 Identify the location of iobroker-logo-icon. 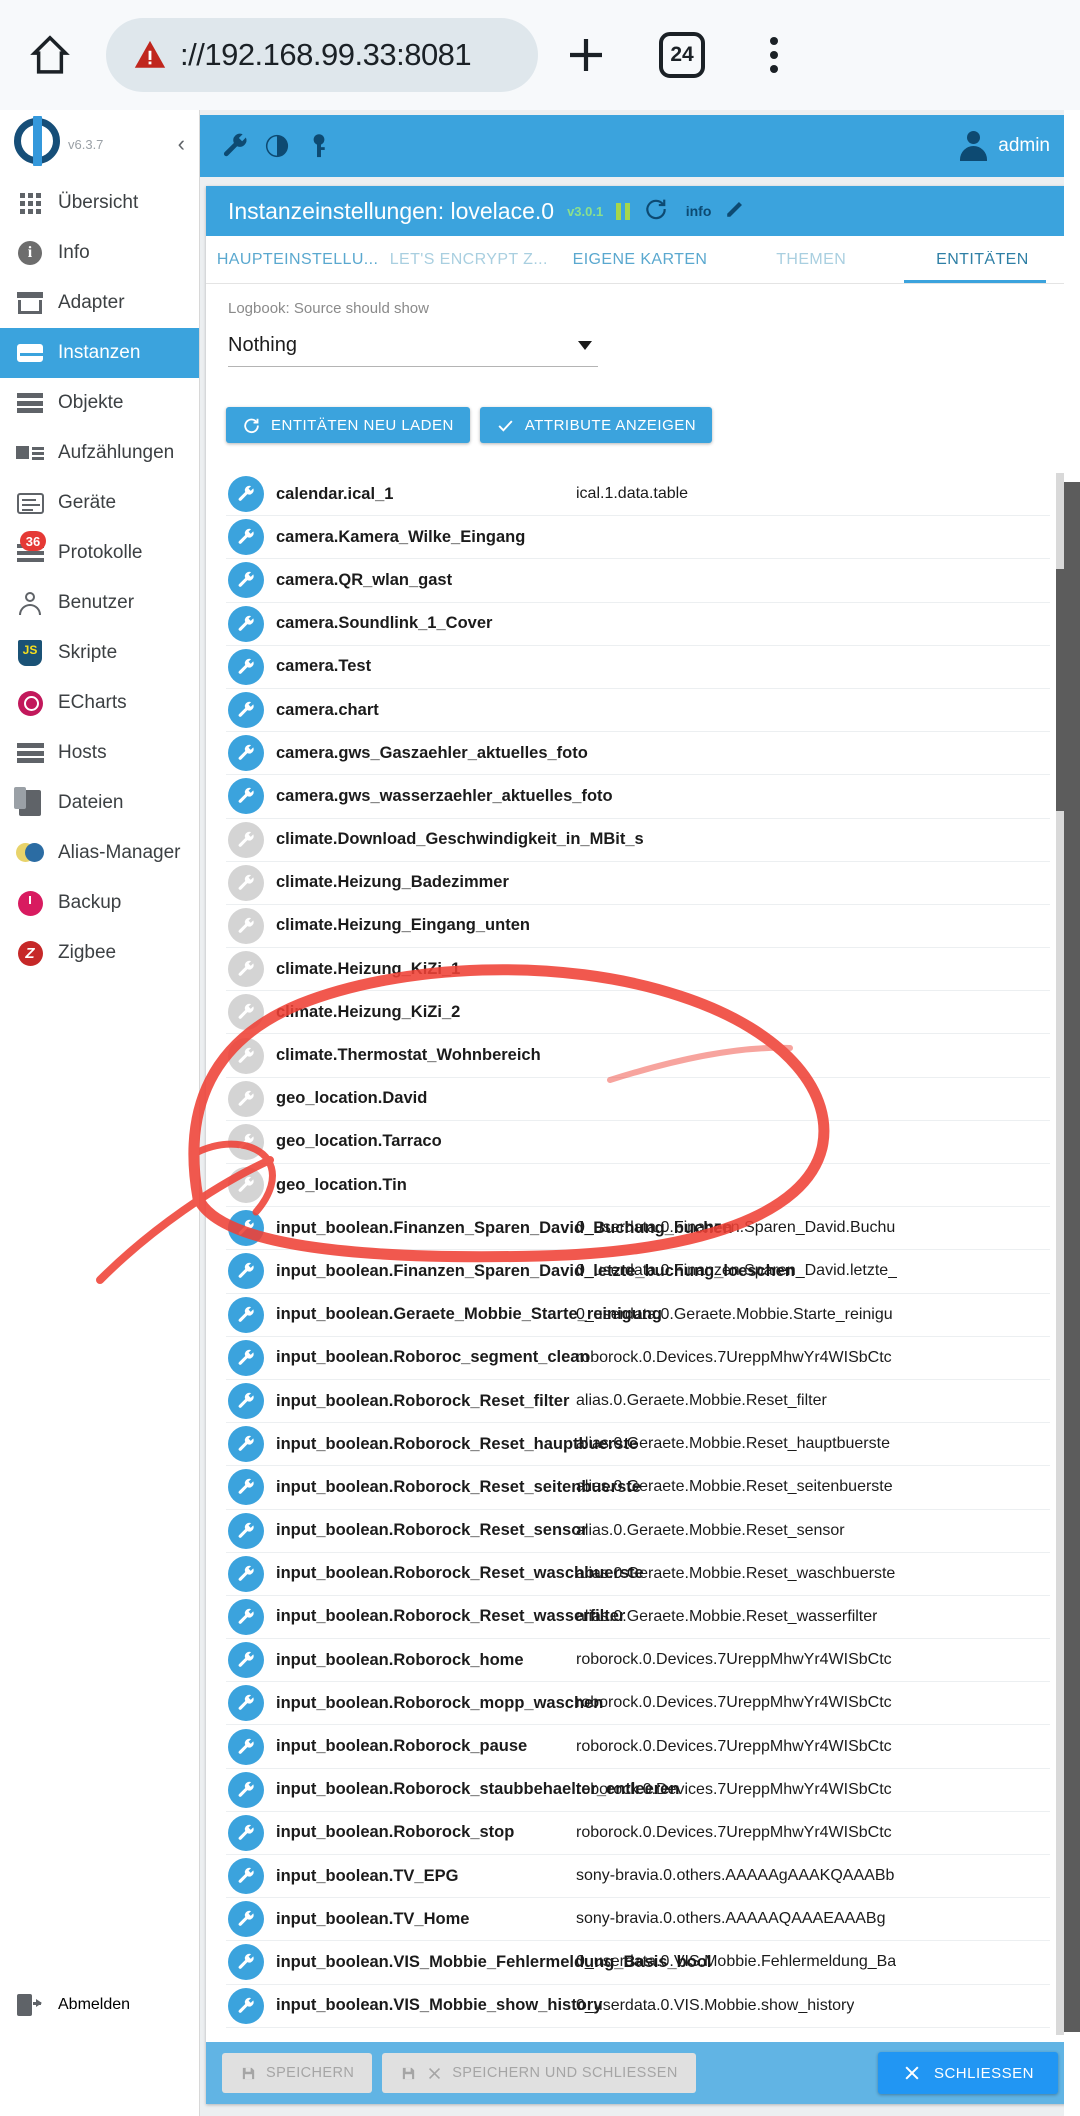
(37, 143).